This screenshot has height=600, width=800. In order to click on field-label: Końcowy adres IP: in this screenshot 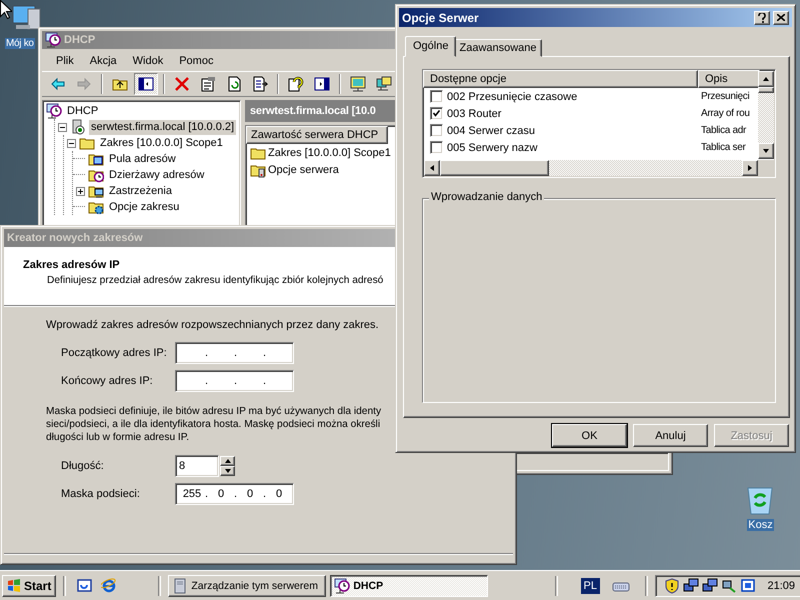, I will do `click(107, 381)`.